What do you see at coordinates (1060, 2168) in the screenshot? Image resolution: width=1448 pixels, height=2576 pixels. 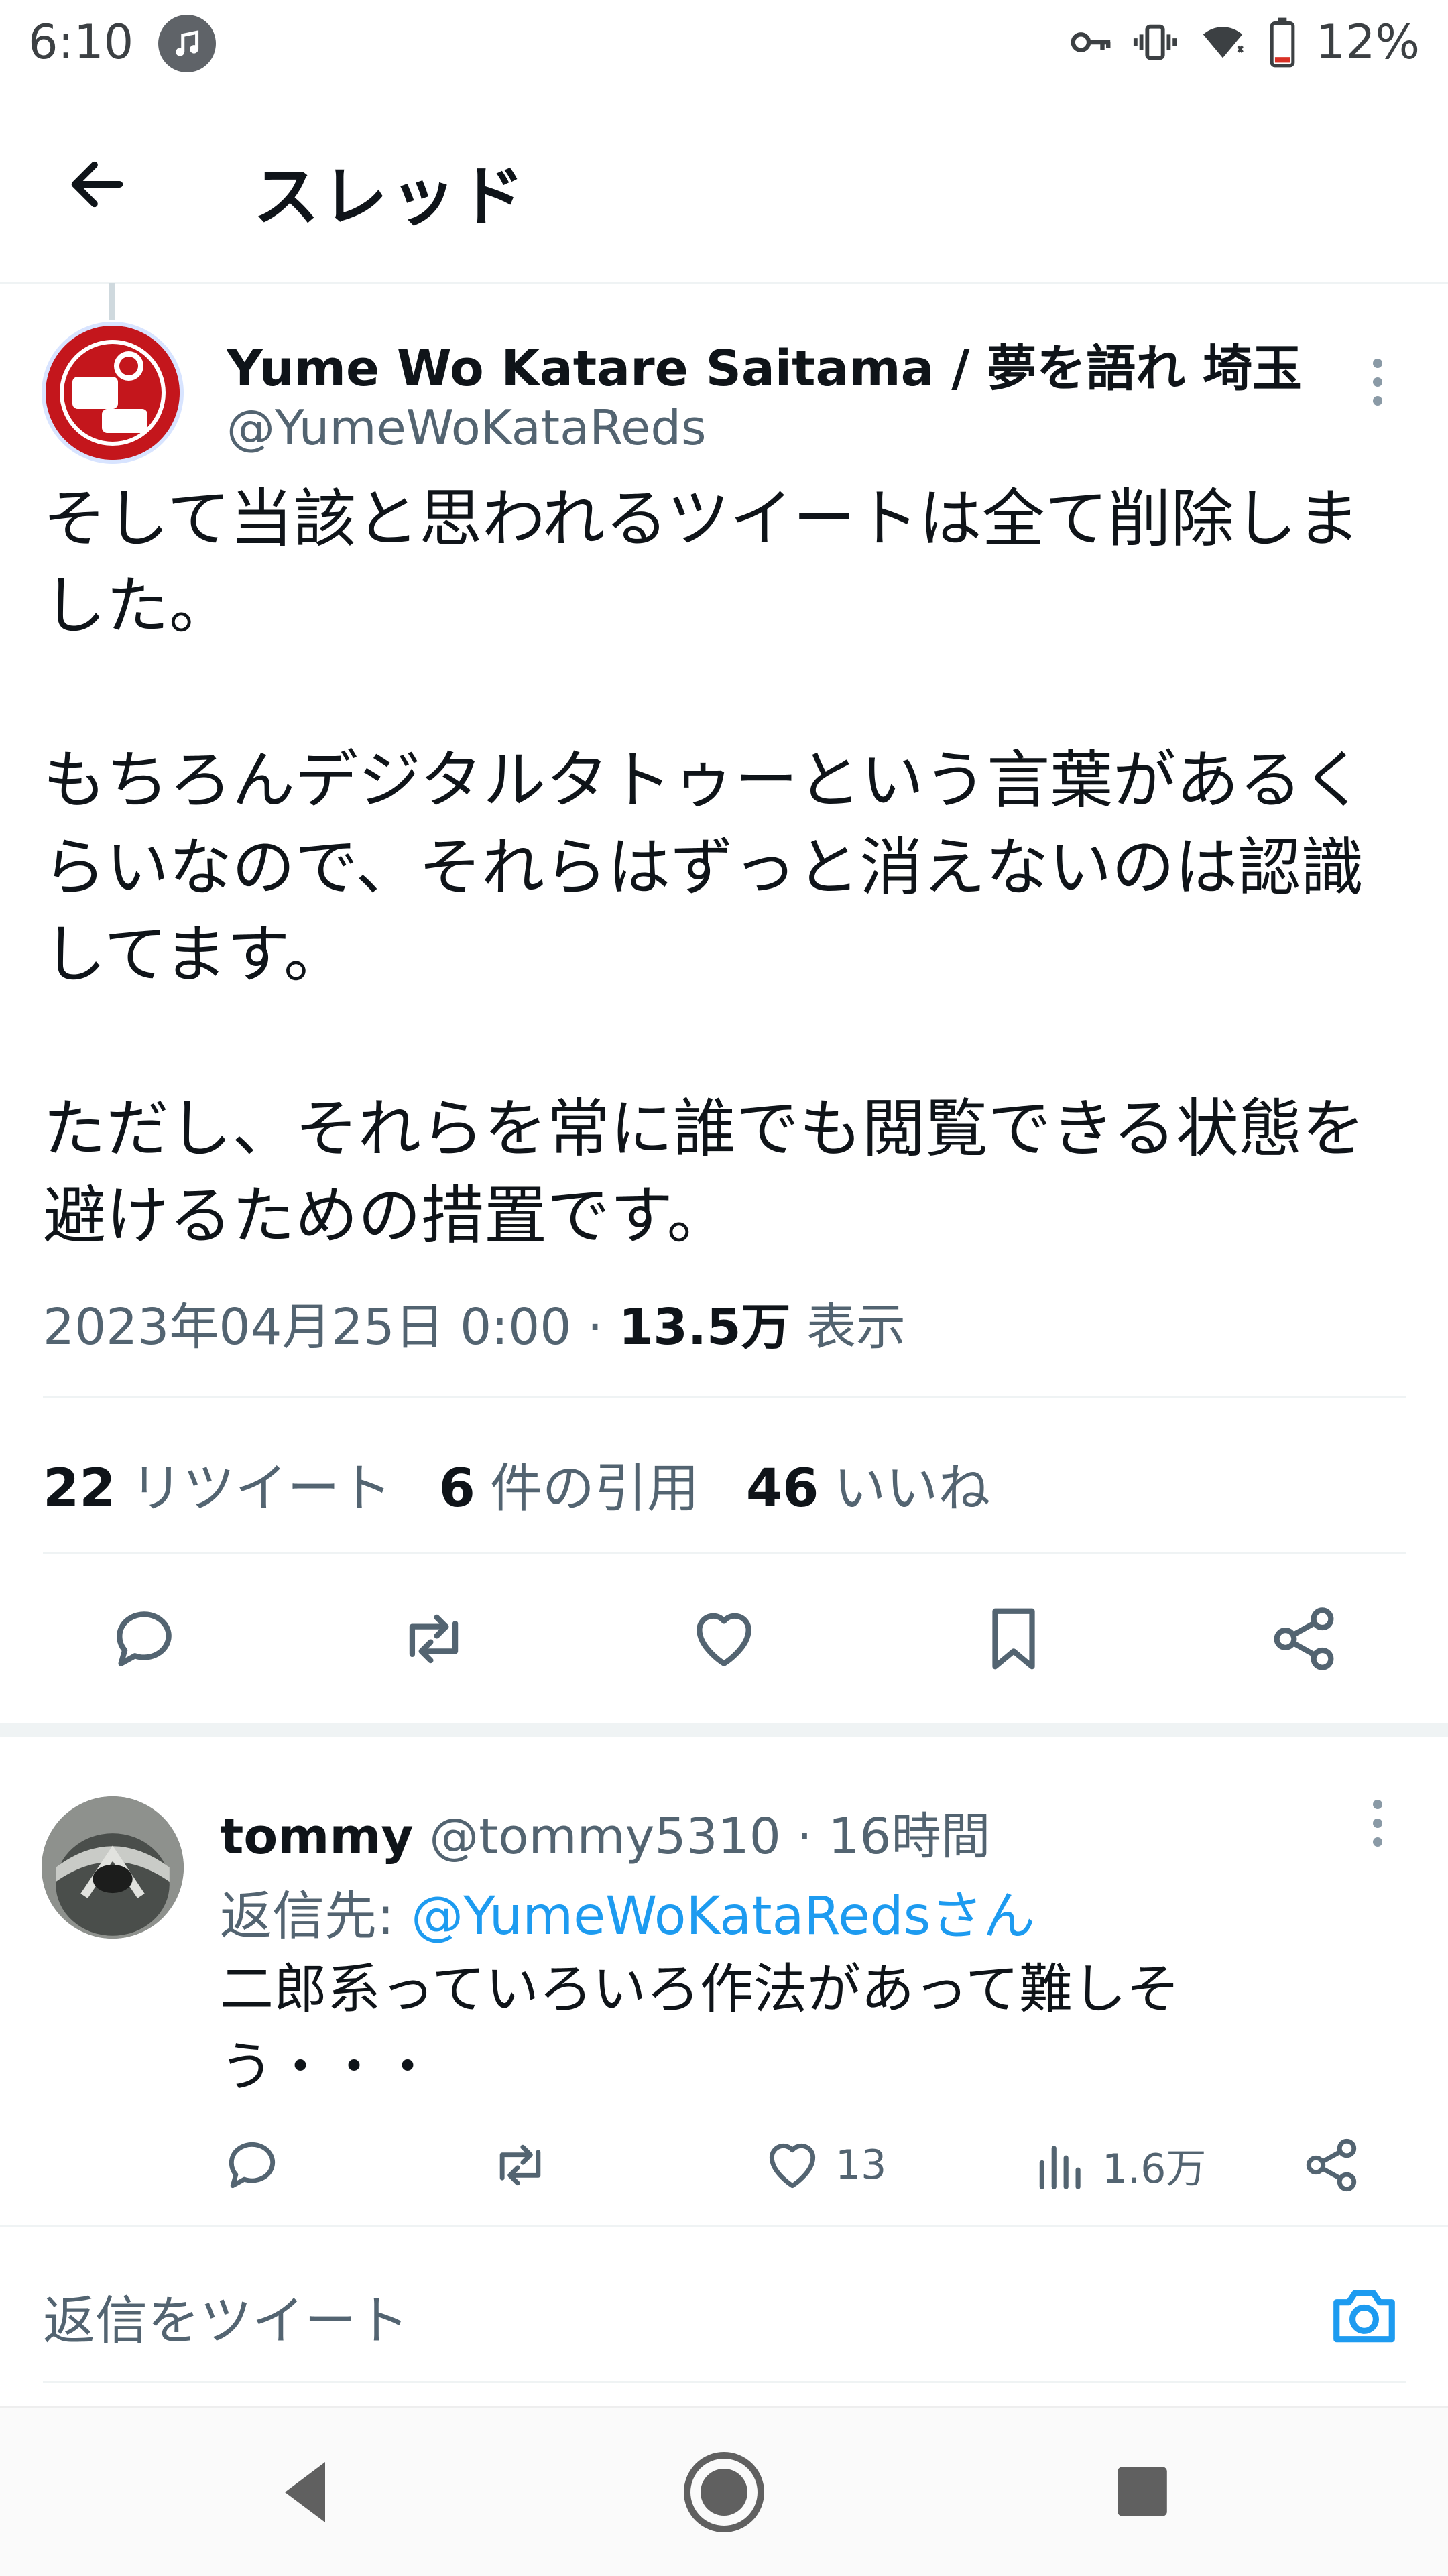 I see `analytics-icon` at bounding box center [1060, 2168].